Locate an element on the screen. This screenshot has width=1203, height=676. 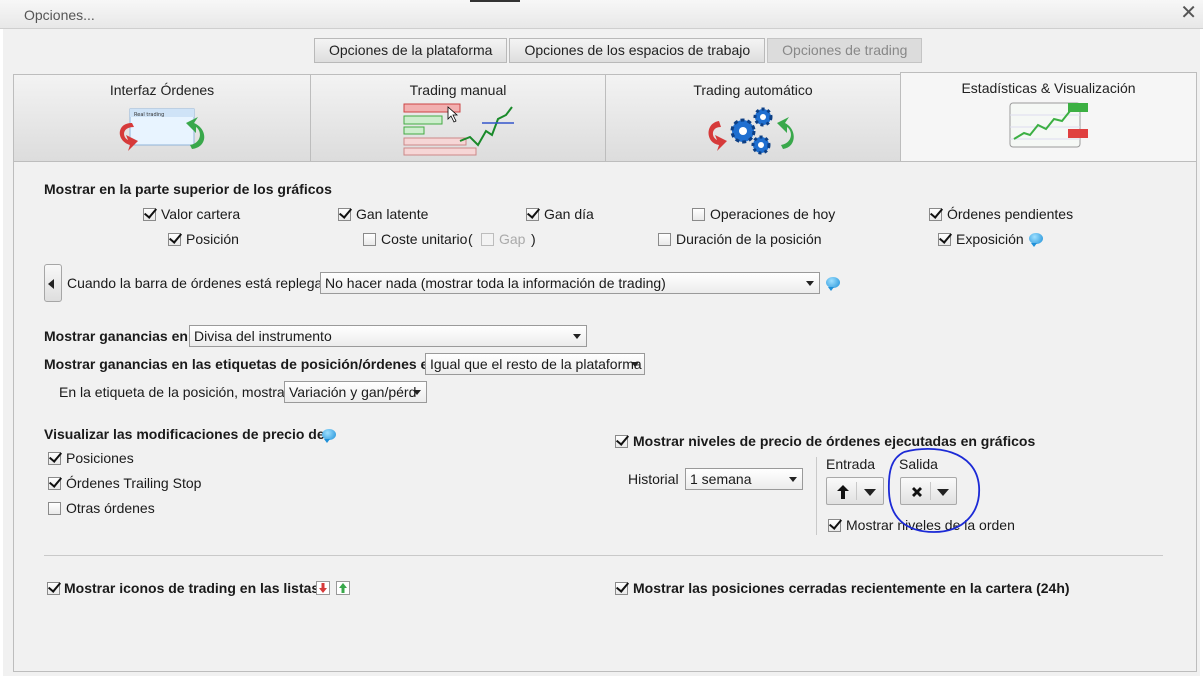
tab-label: Trading manual is located at coordinates (458, 90).